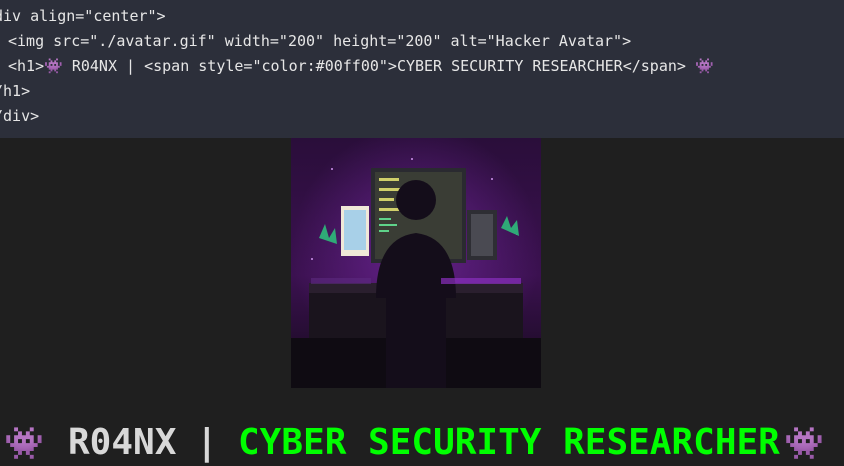 This screenshot has width=844, height=466. Describe the element at coordinates (122, 442) in the screenshot. I see `handle-name: R04NX` at that location.